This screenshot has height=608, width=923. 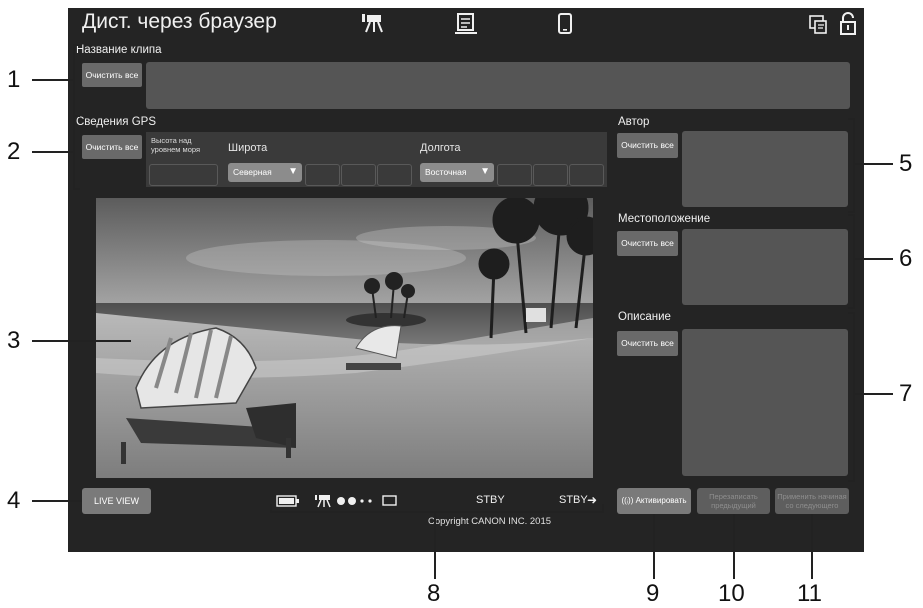 What do you see at coordinates (848, 24) in the screenshot?
I see `unlock-icon` at bounding box center [848, 24].